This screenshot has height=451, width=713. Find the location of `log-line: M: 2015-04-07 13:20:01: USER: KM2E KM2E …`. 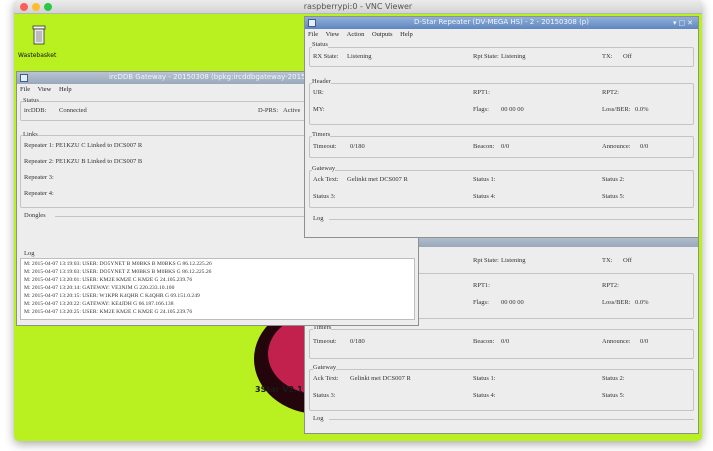

log-line: M: 2015-04-07 13:20:01: USER: KM2E KM2E … is located at coordinates (108, 280).